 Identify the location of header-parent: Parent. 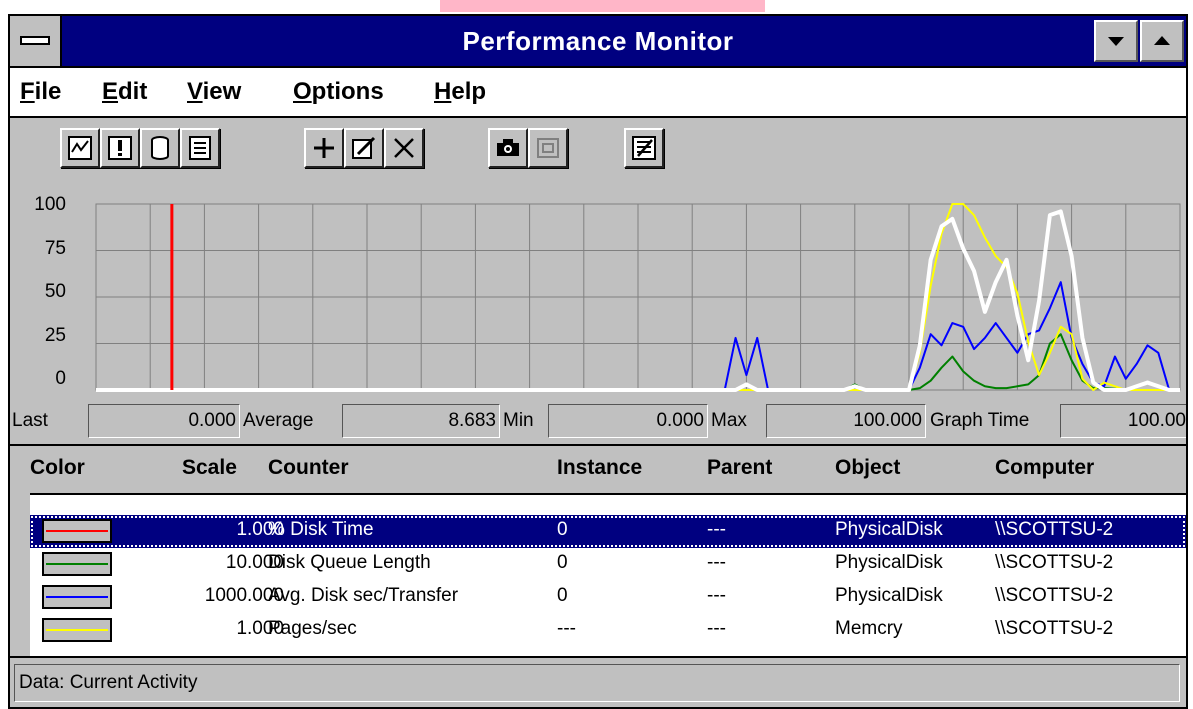
(740, 467).